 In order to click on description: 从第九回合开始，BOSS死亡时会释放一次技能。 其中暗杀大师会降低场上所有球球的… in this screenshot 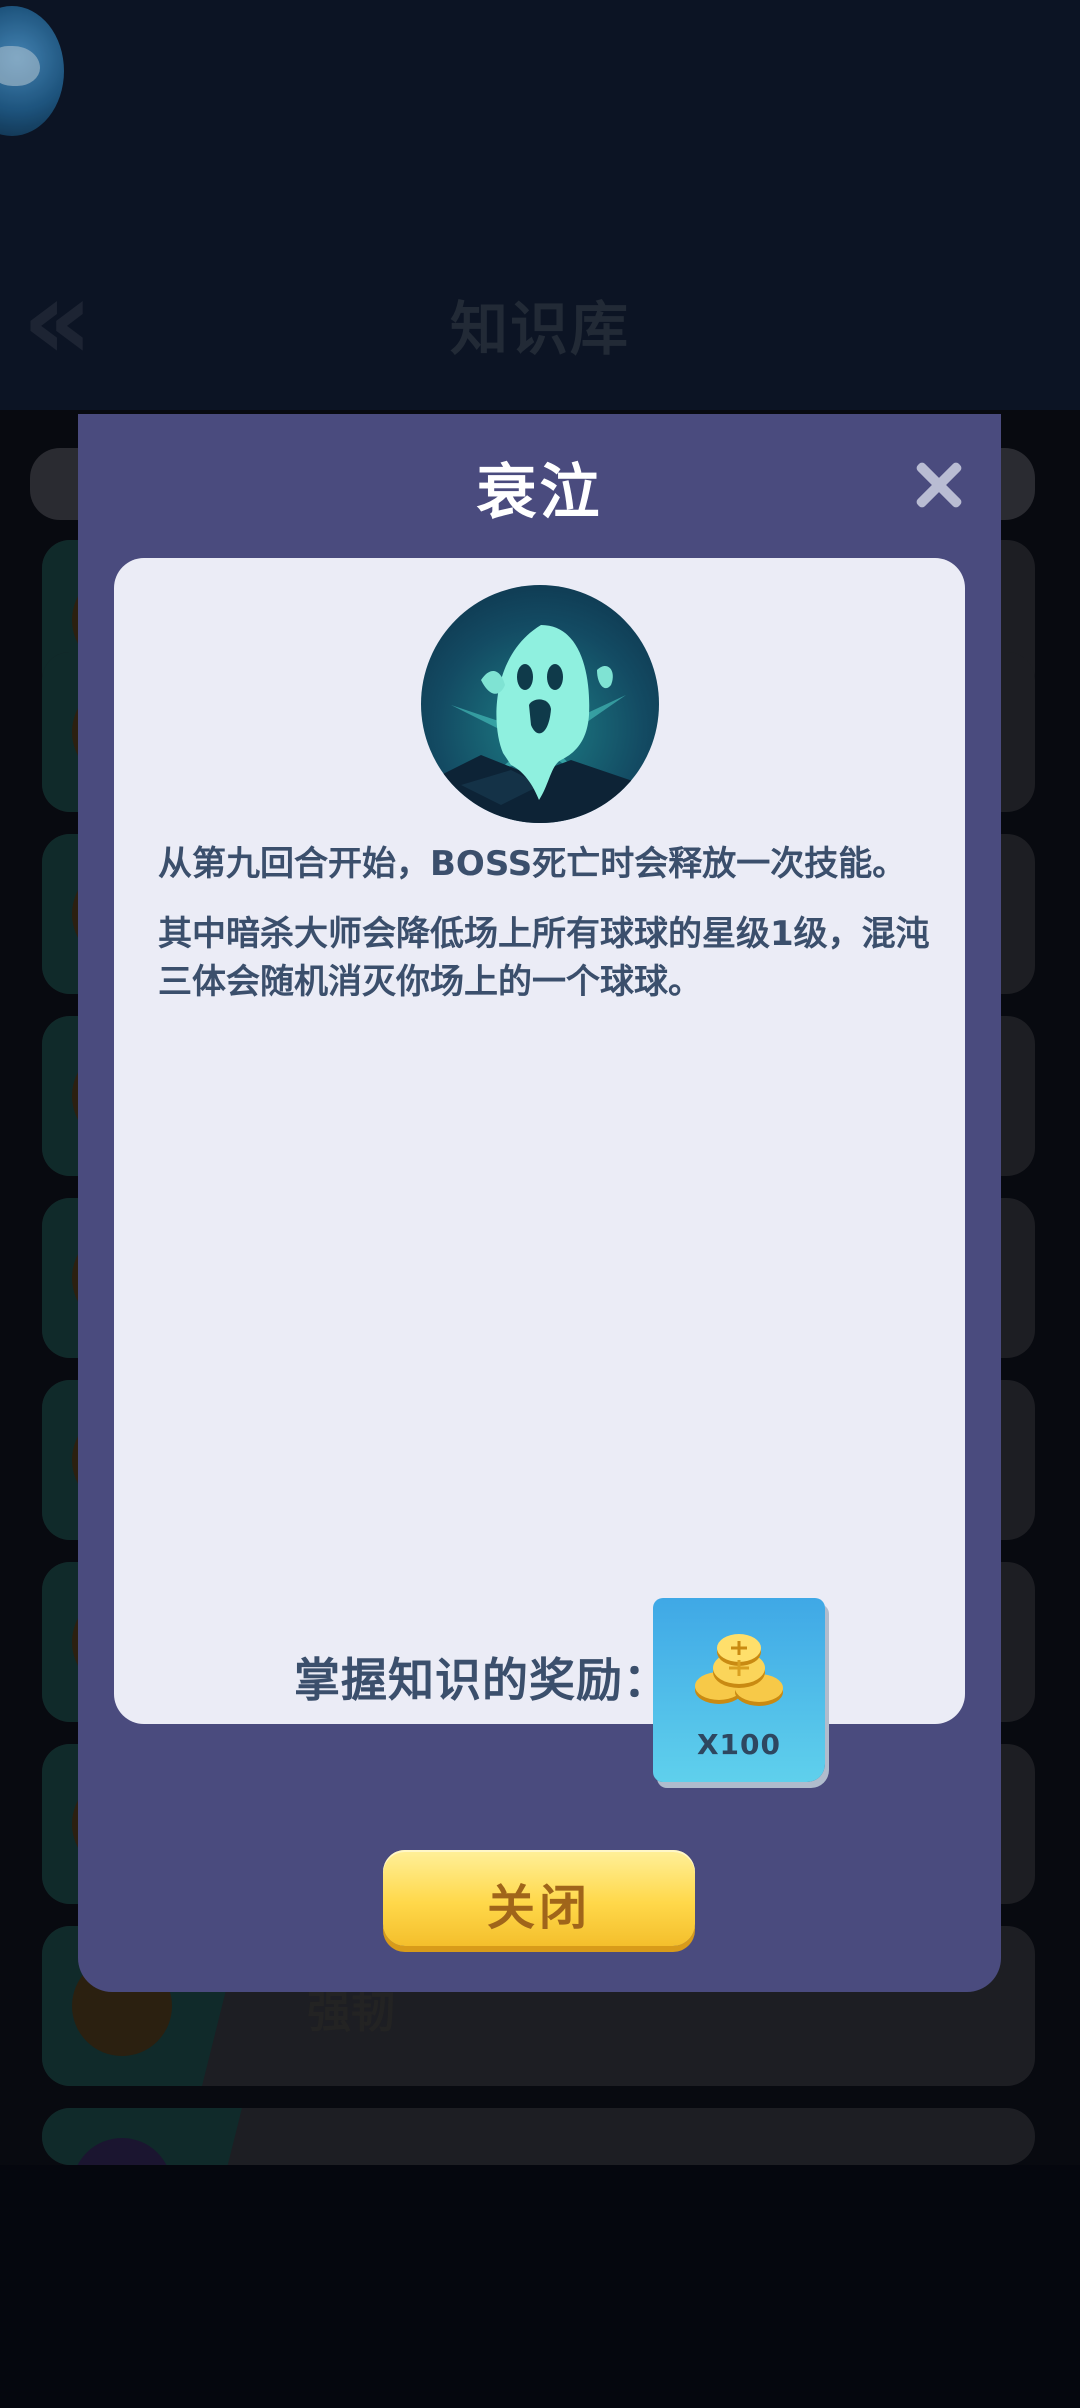, I will do `click(548, 934)`.